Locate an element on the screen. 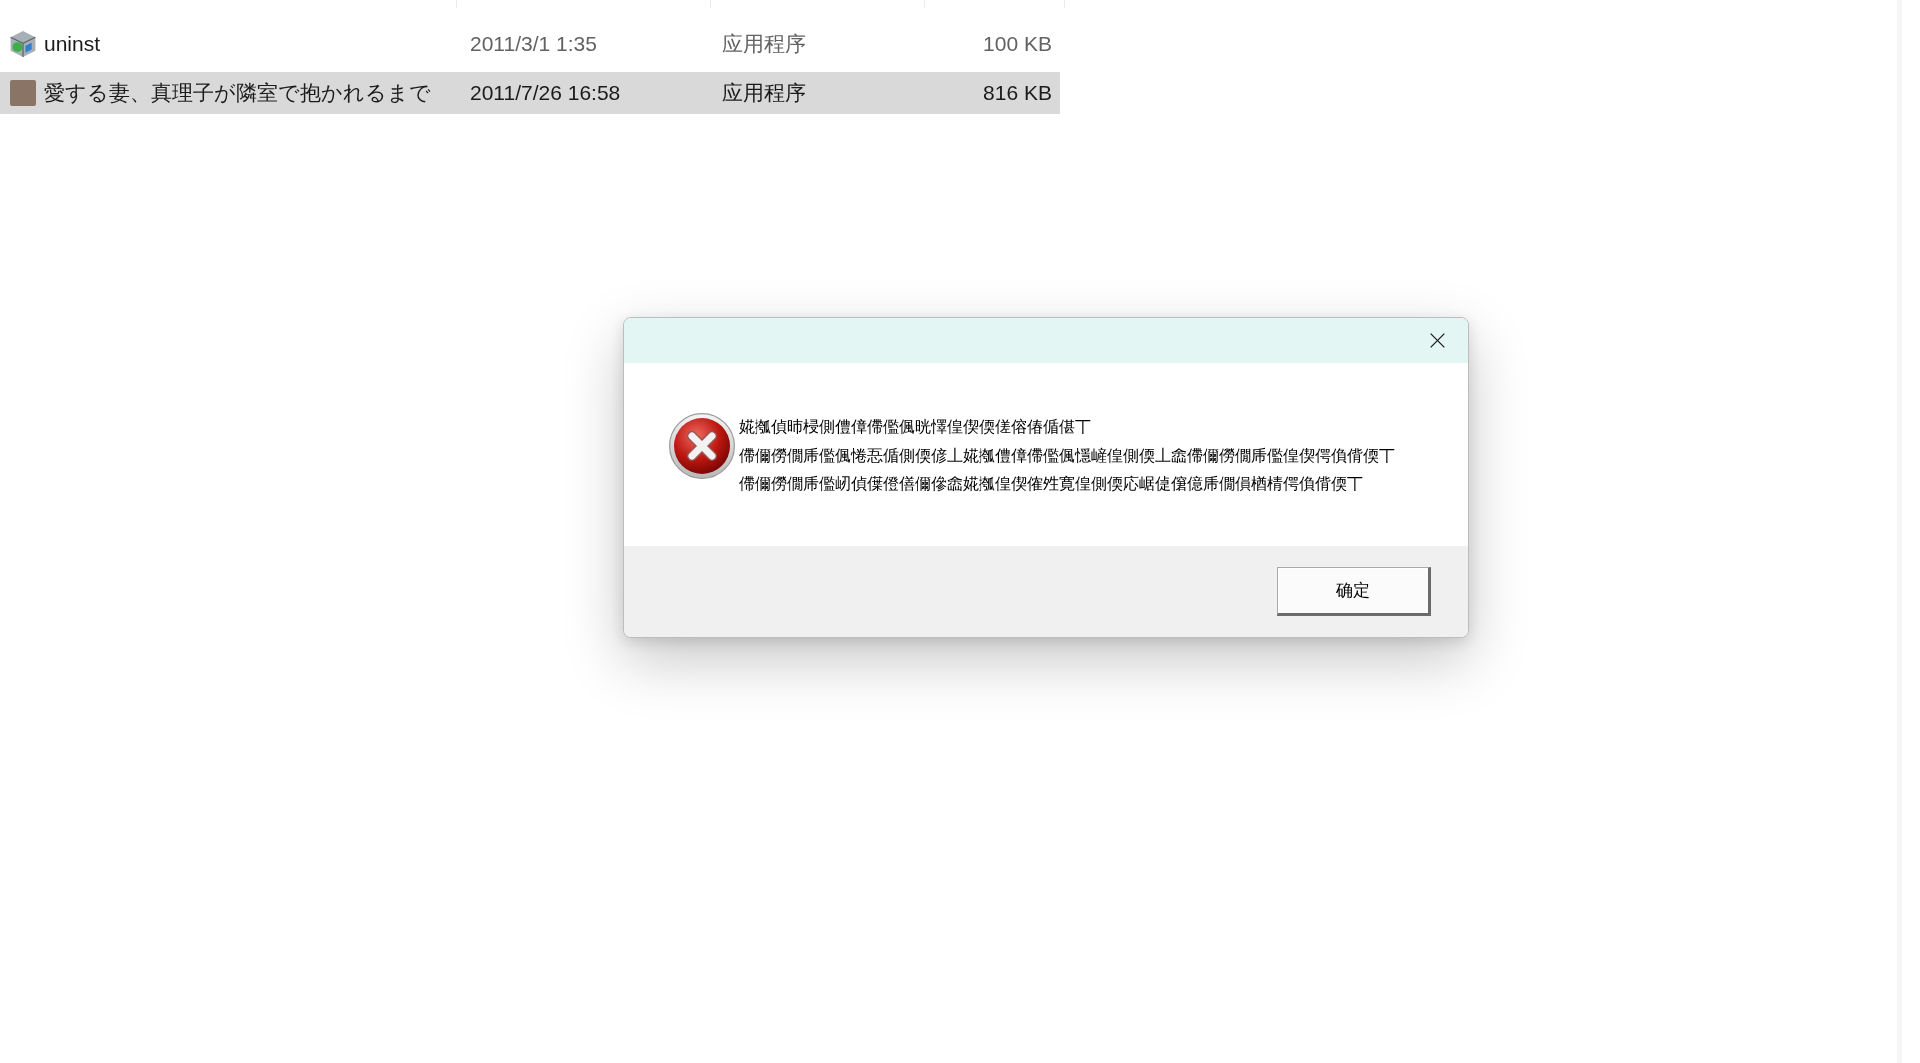  confirm-button: 确定 is located at coordinates (1354, 591).